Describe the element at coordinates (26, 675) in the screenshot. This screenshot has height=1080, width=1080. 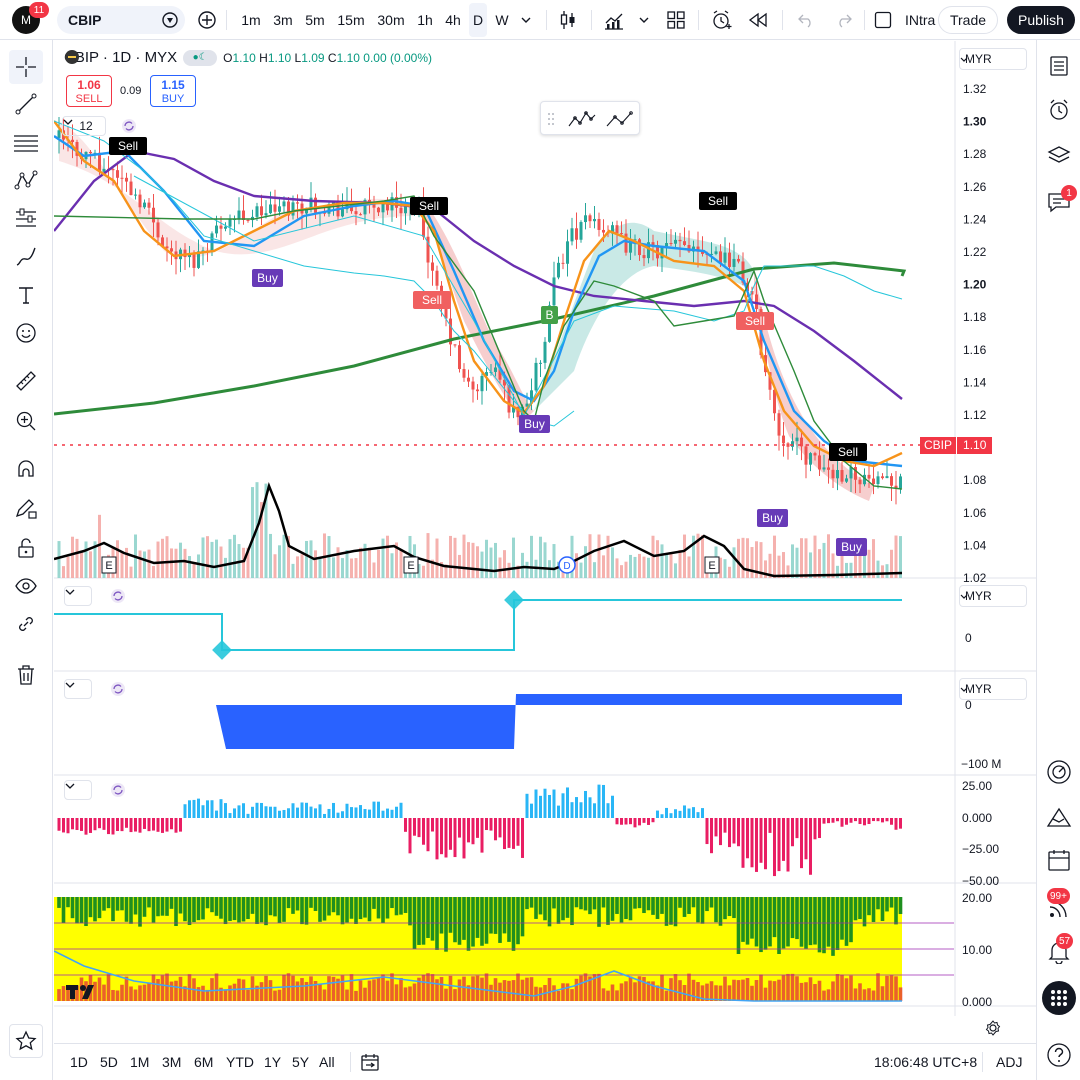
I see `remove-drawings-tool` at that location.